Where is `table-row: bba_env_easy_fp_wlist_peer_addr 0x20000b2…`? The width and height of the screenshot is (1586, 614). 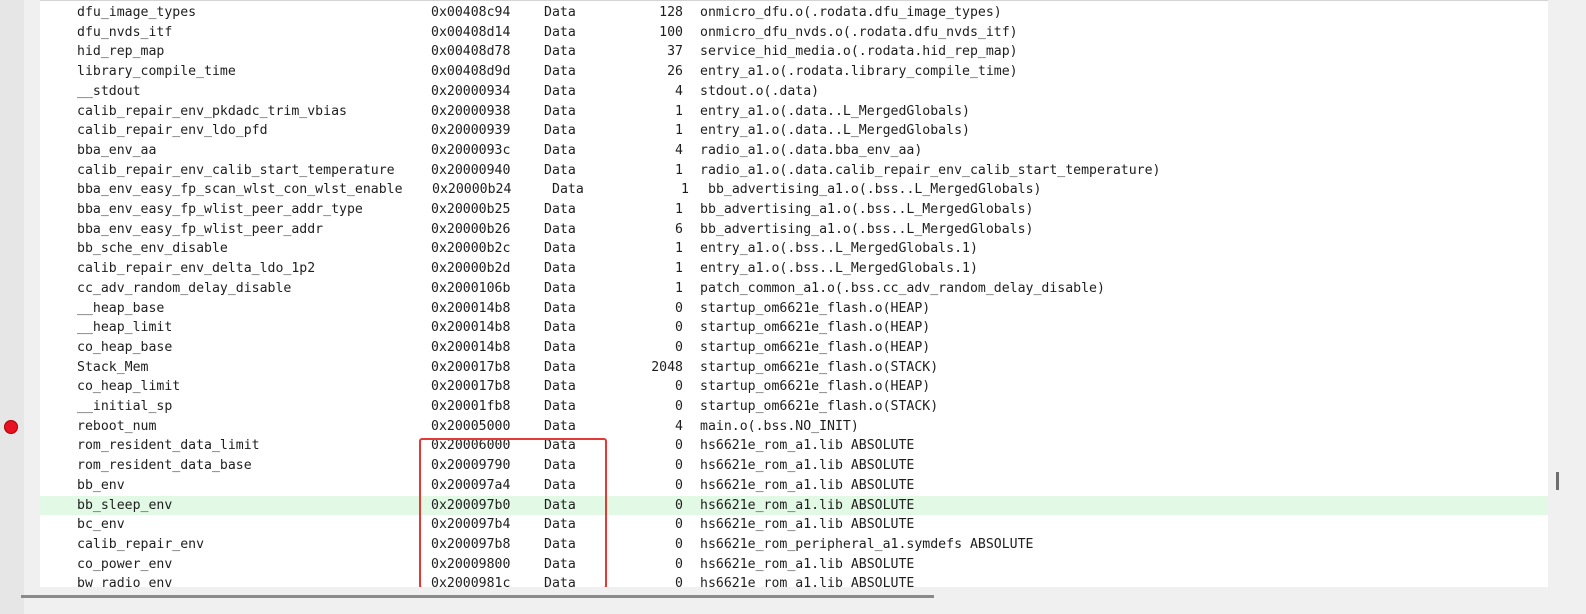
table-row: bba_env_easy_fp_wlist_peer_addr 0x20000b2… is located at coordinates (794, 230).